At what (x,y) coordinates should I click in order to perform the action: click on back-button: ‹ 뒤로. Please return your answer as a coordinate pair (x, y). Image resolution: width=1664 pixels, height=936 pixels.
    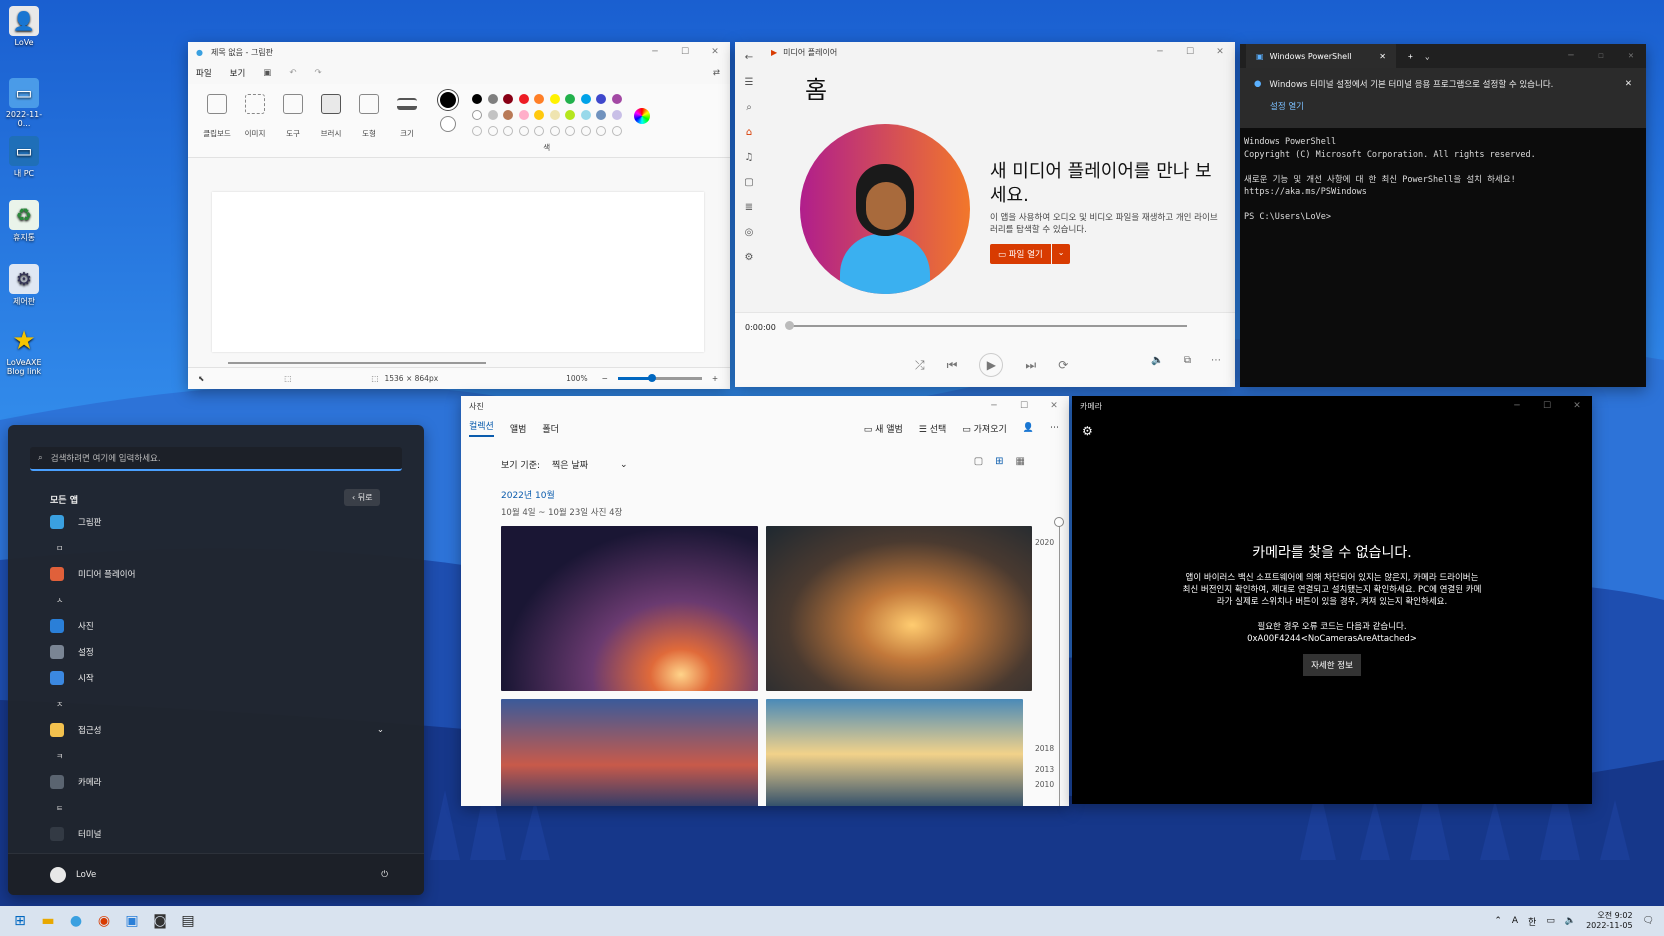
    Looking at the image, I should click on (362, 497).